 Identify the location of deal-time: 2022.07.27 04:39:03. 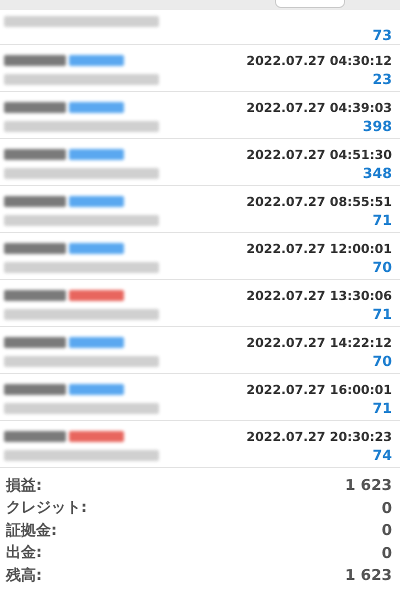
(319, 107).